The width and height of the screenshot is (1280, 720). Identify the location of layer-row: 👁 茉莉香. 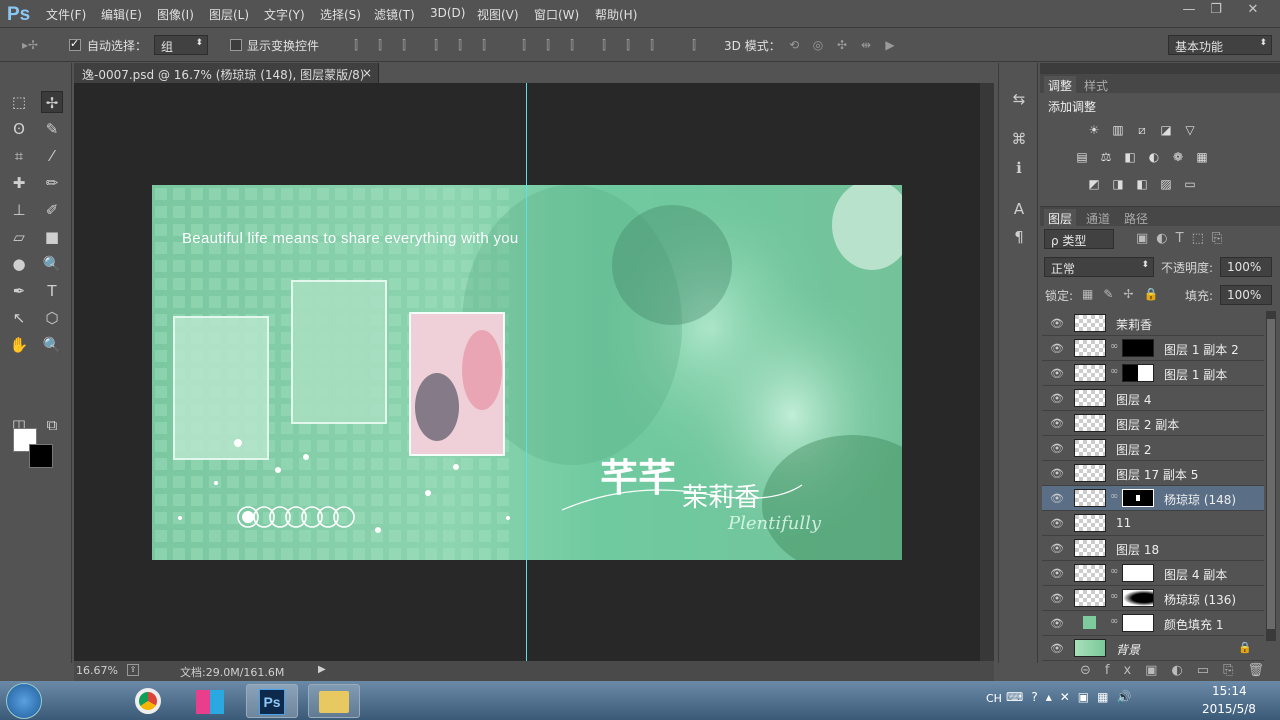
(1153, 323).